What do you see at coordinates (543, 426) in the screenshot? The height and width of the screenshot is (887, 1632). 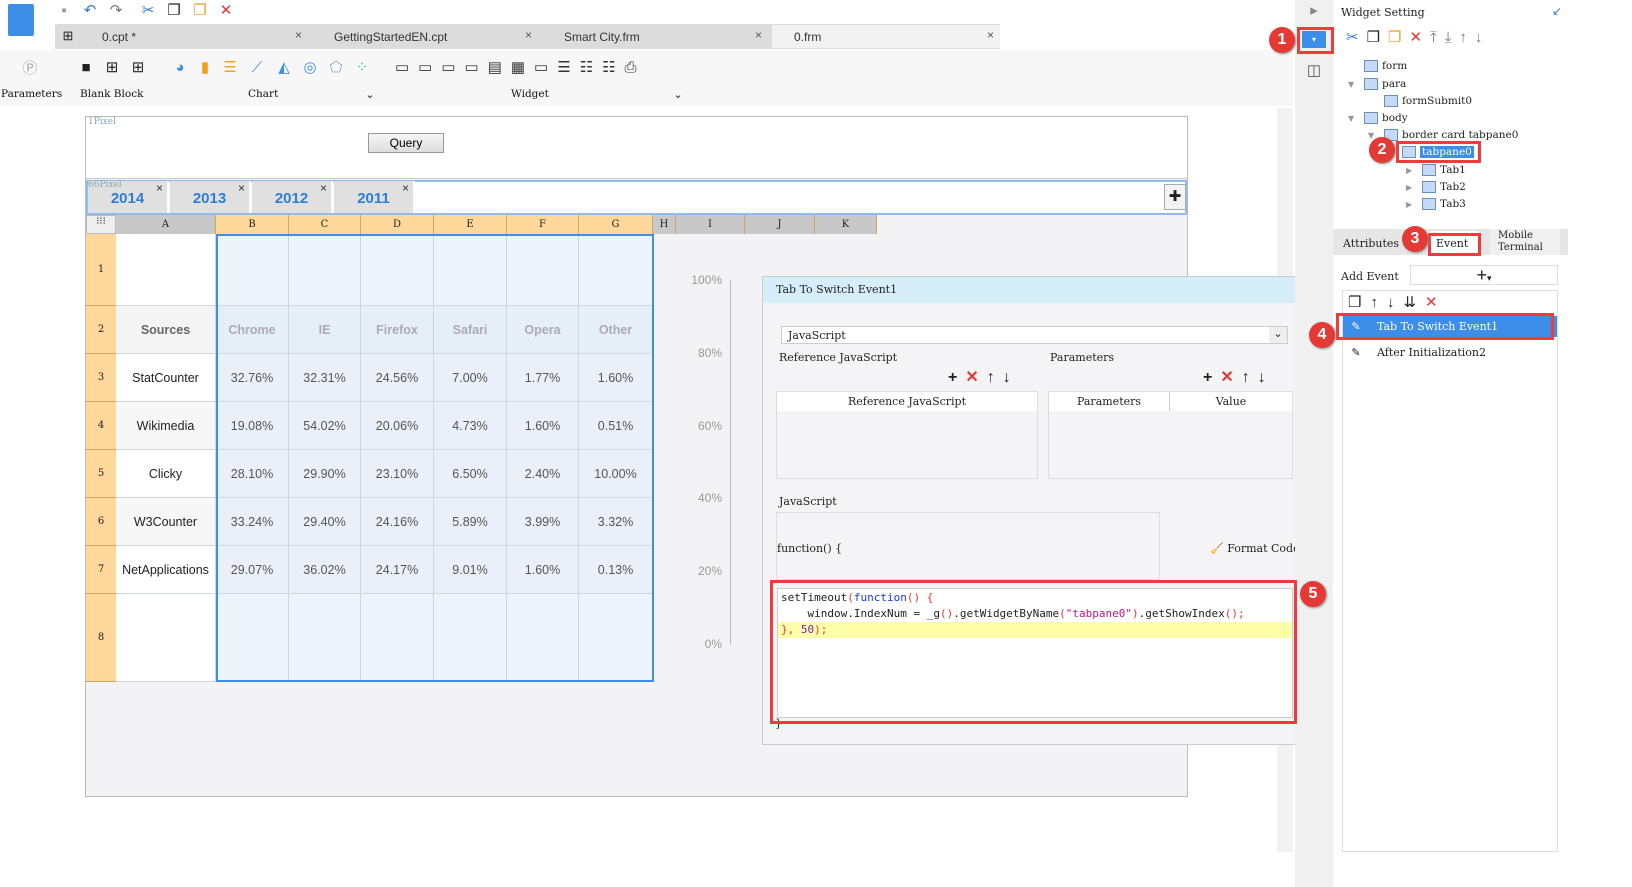 I see `grid-cell: 1.60%` at bounding box center [543, 426].